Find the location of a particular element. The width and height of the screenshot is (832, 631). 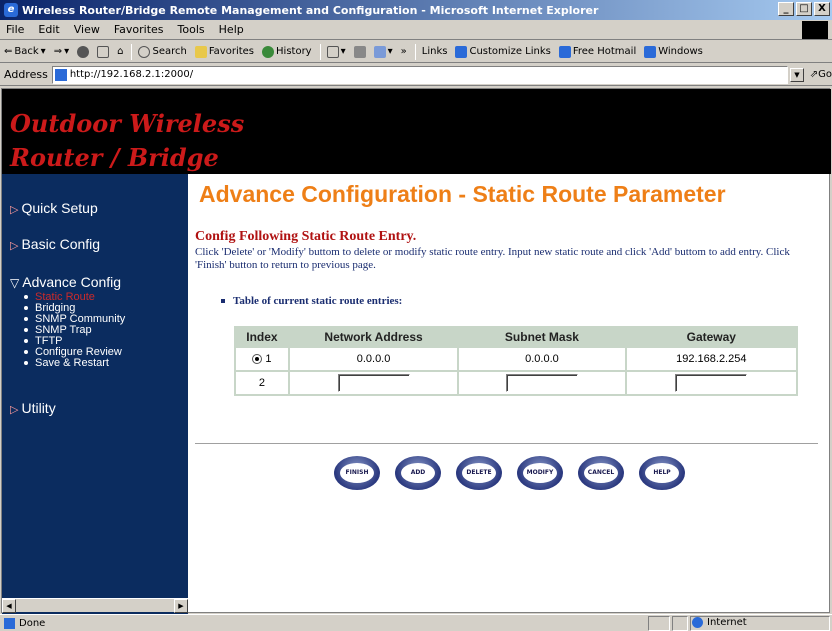

row-index-cell: 1 is located at coordinates (262, 359).